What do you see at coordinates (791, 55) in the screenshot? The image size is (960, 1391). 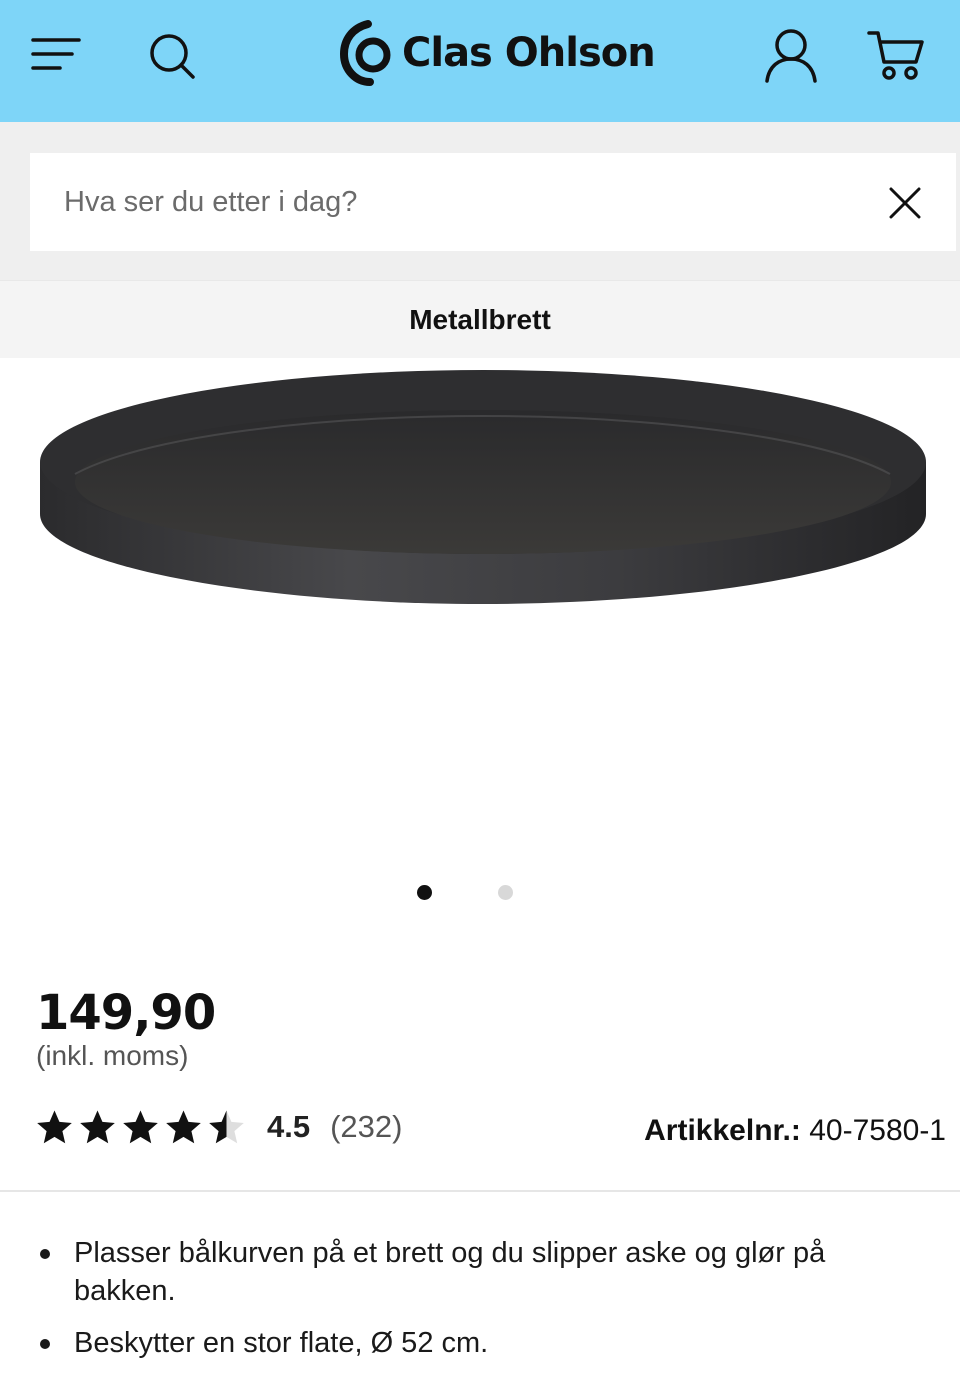 I see `account-icon` at bounding box center [791, 55].